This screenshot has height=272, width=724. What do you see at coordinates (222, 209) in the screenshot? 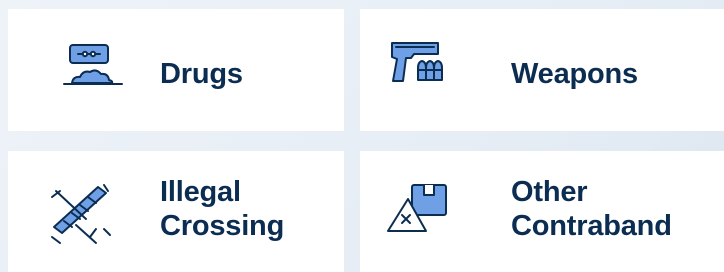
I see `category-label-illegal-crossing: Illegal Crossing` at bounding box center [222, 209].